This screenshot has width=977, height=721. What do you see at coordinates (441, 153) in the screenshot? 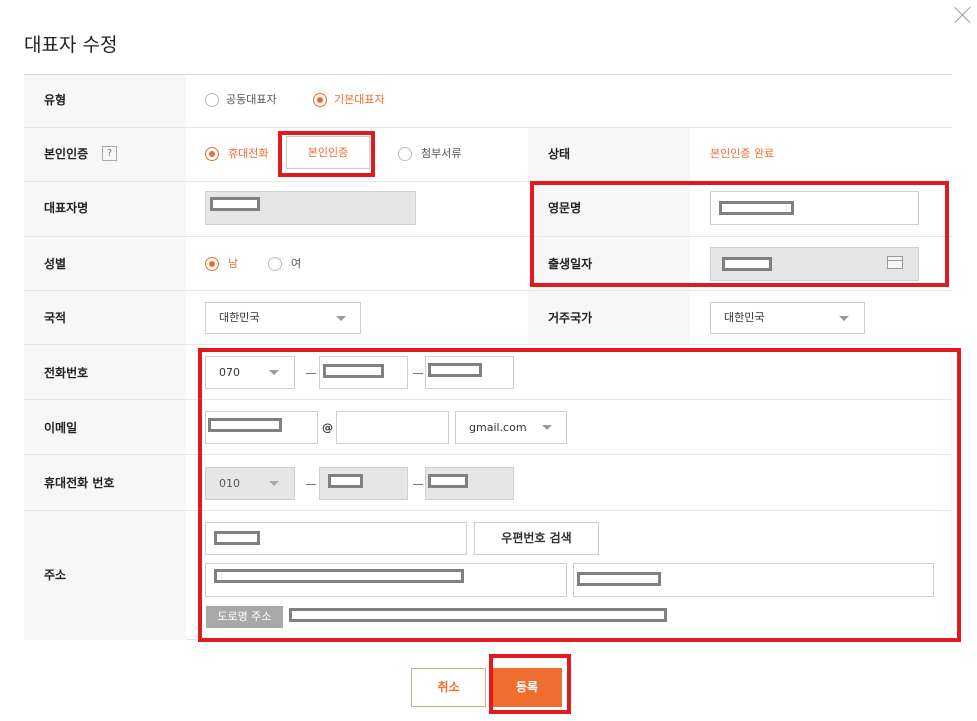
I see `auth-option-docs: 첨부서류` at bounding box center [441, 153].